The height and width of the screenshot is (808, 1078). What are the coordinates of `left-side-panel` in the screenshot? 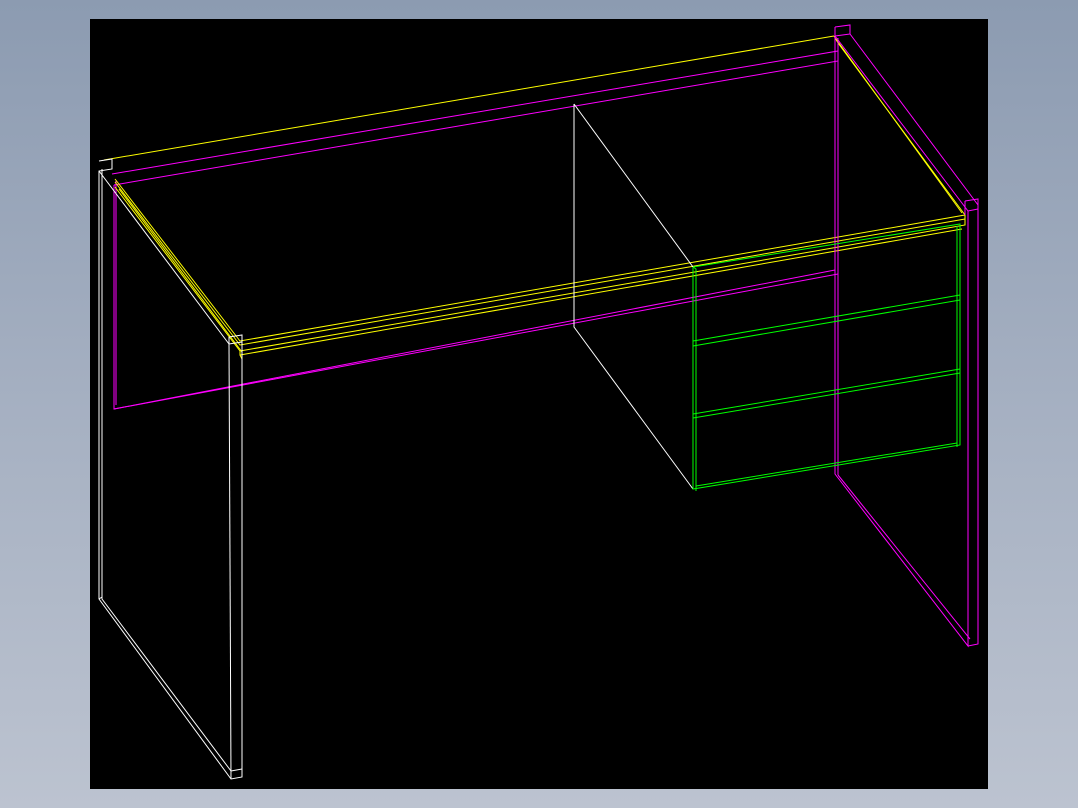 It's located at (170, 469).